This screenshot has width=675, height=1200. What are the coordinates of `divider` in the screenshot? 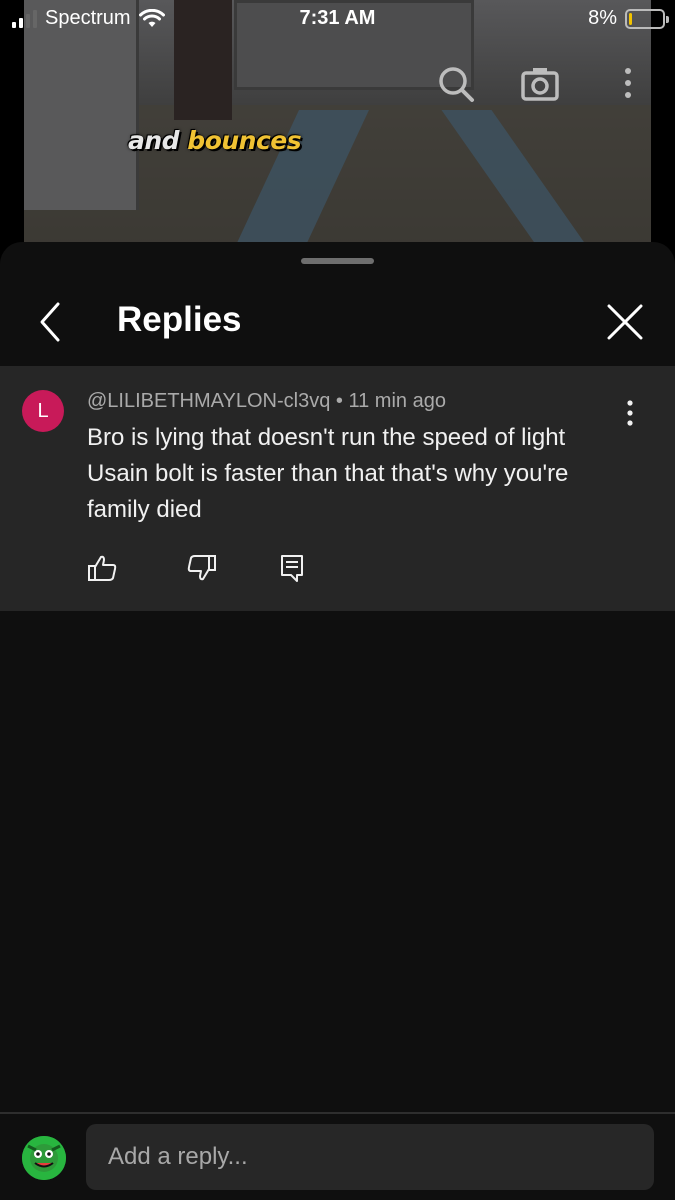 It's located at (337, 1113).